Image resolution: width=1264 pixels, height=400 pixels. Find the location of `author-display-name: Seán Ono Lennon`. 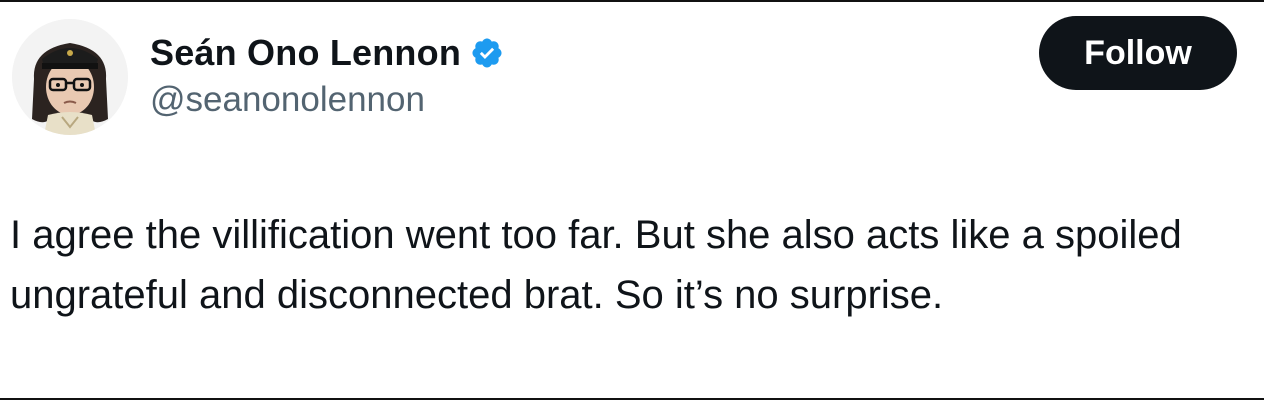

author-display-name: Seán Ono Lennon is located at coordinates (305, 53).